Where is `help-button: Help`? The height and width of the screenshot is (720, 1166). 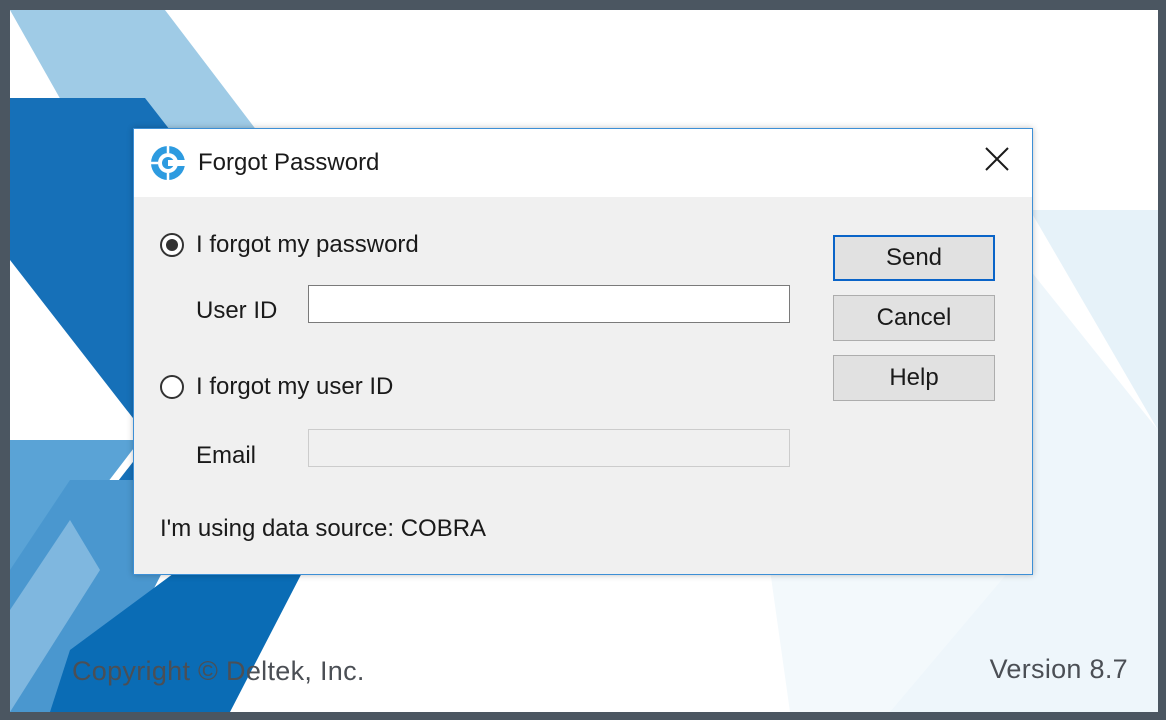 help-button: Help is located at coordinates (914, 378).